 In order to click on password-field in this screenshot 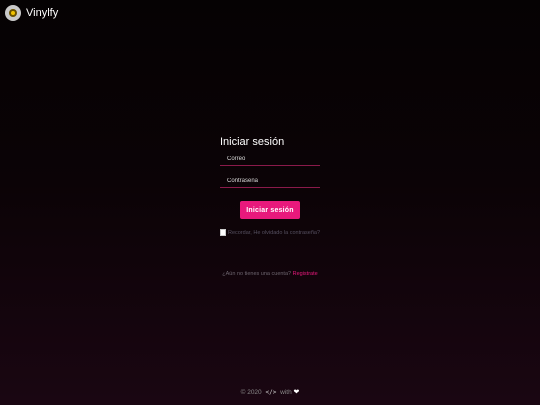, I will do `click(270, 180)`.